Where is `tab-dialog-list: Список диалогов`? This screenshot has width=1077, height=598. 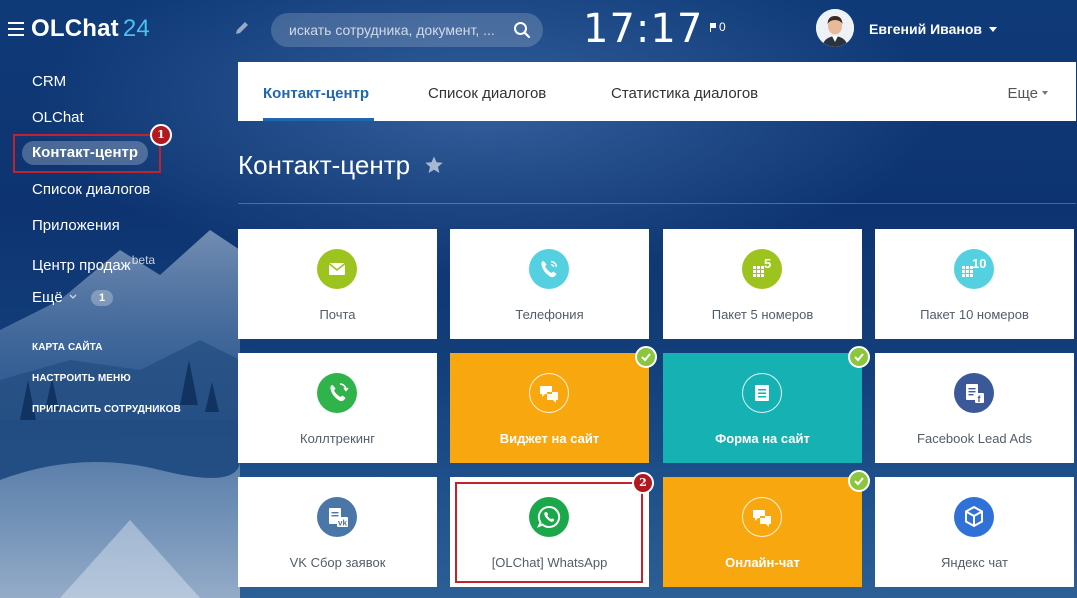 tab-dialog-list: Список диалогов is located at coordinates (487, 93).